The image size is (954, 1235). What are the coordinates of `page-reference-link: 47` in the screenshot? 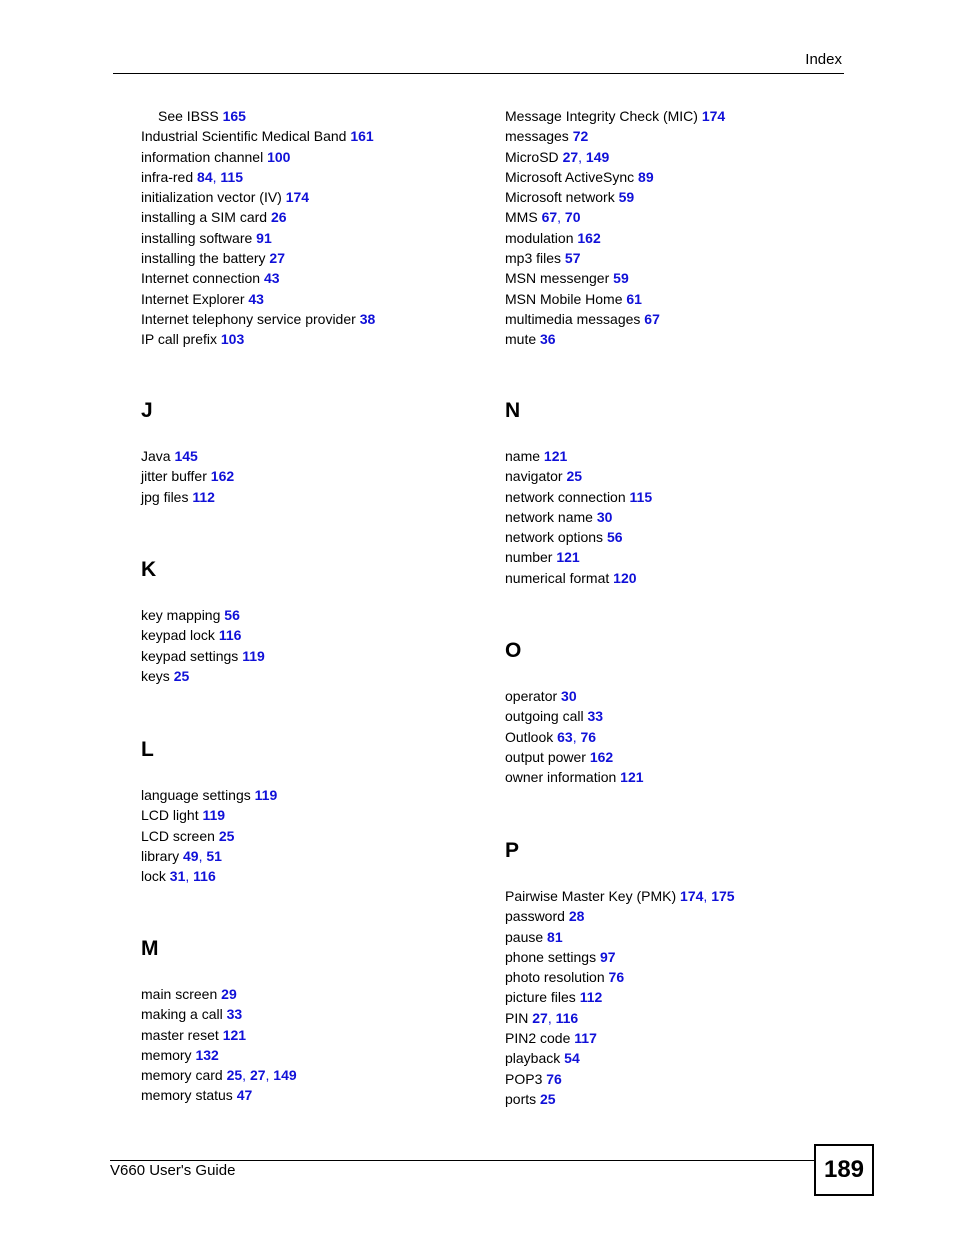 It's located at (245, 1095).